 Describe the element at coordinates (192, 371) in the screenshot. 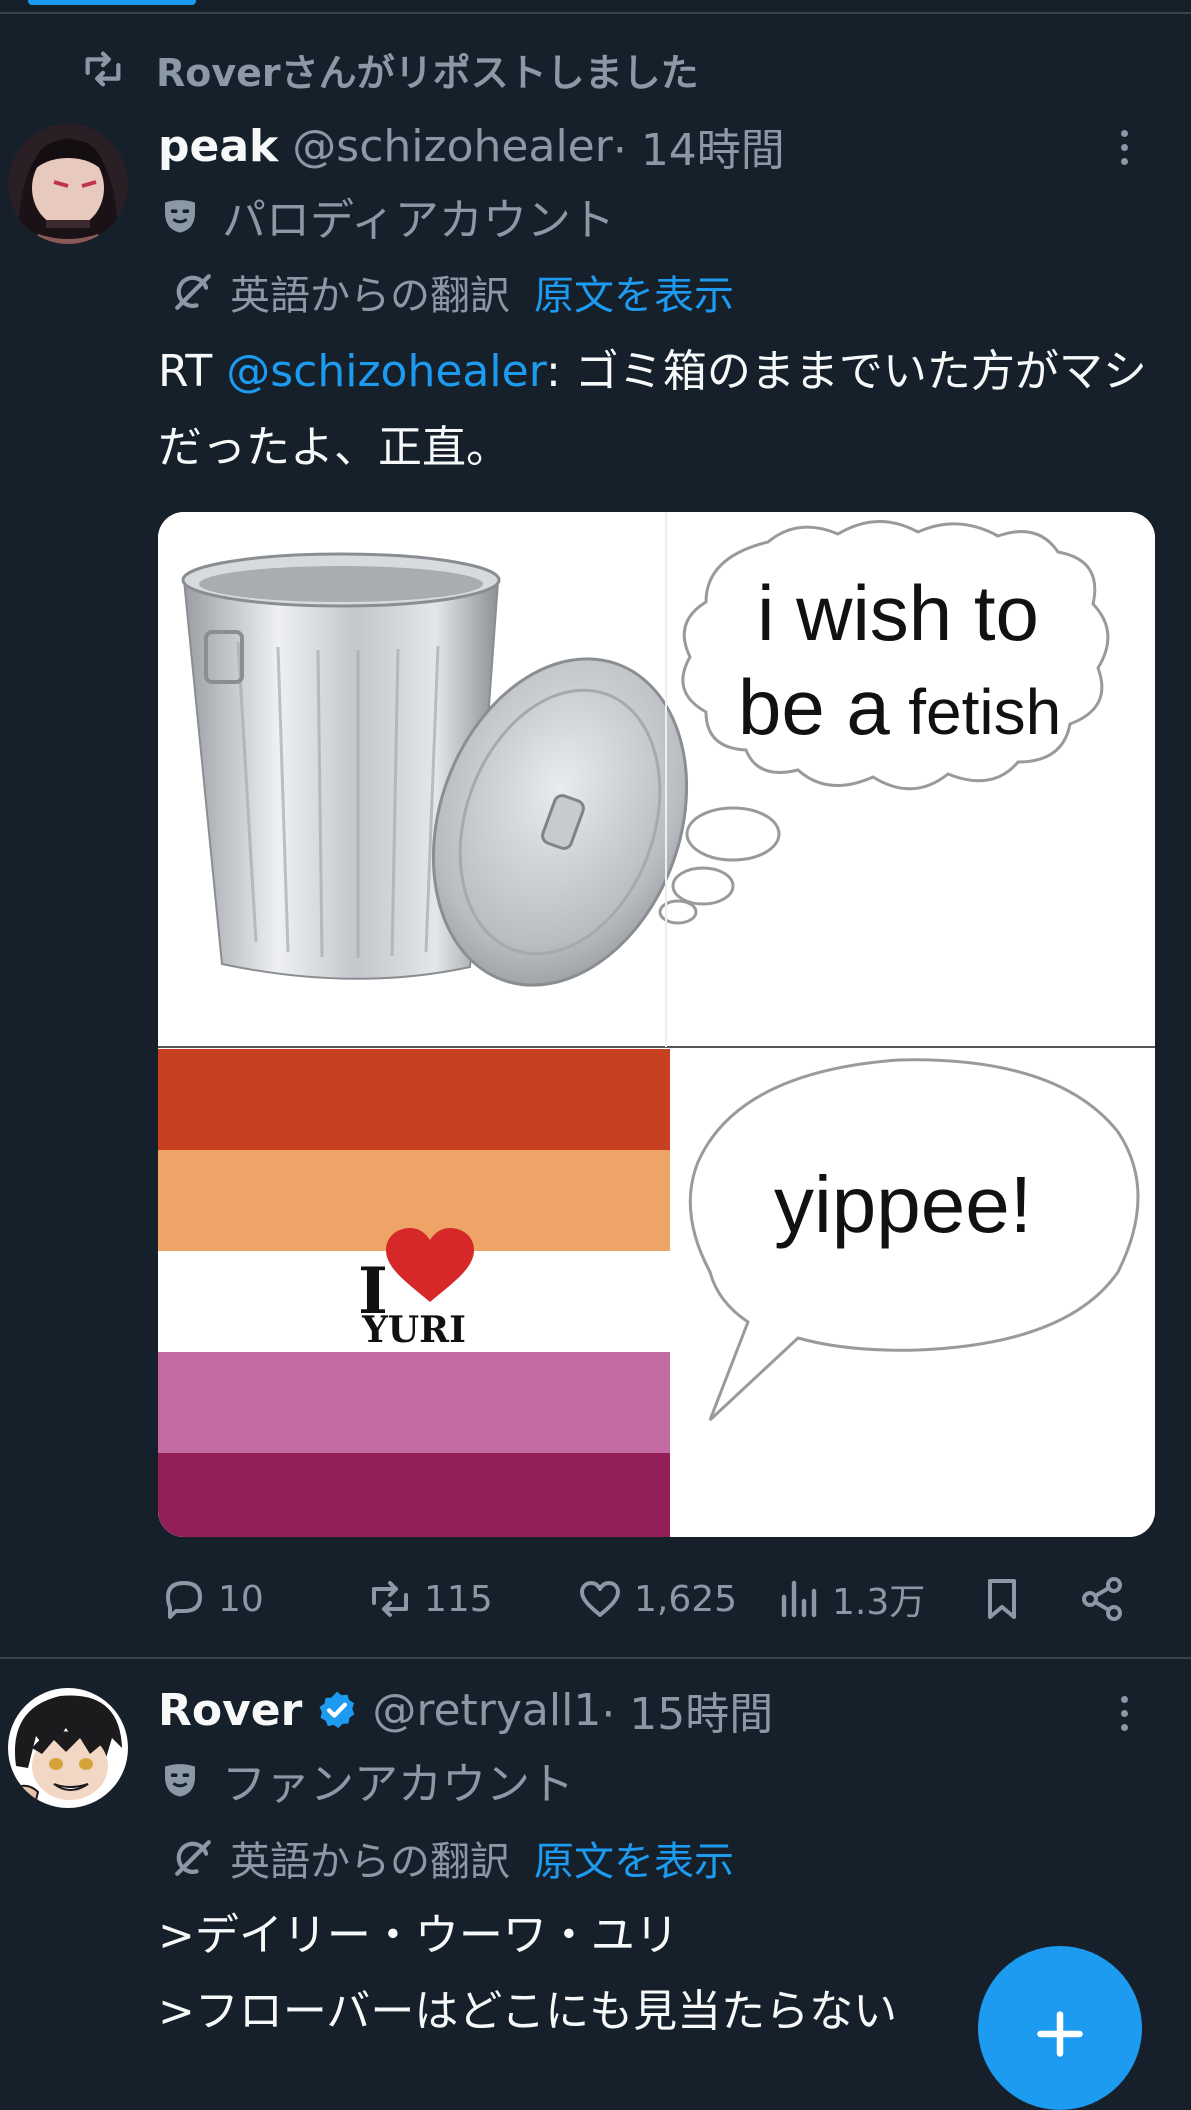

I see `tweet-text-prefix: RT` at that location.